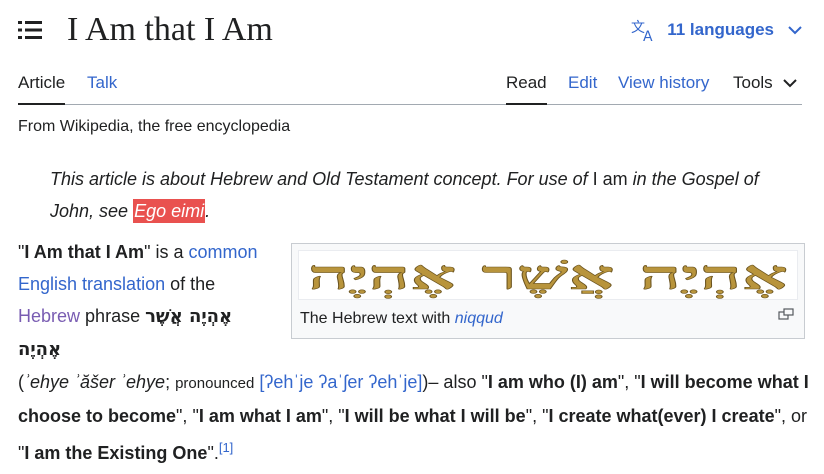 Image resolution: width=824 pixels, height=474 pixels. What do you see at coordinates (102, 83) in the screenshot?
I see `tab-talk: Talk` at bounding box center [102, 83].